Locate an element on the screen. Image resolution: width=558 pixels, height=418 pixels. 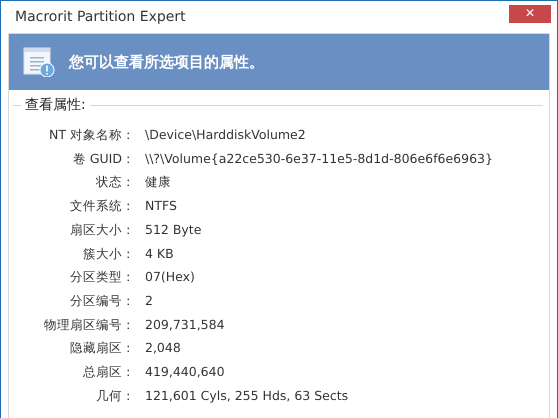
property-value: 4 KB is located at coordinates (160, 253).